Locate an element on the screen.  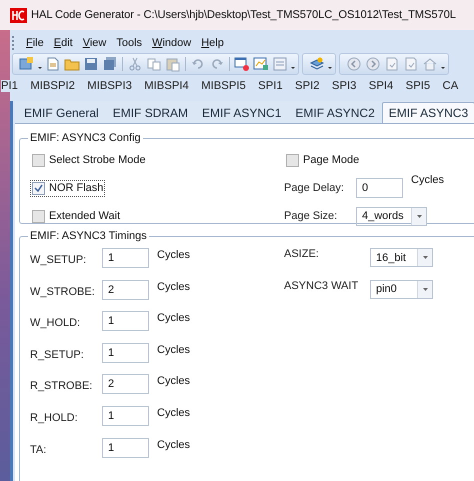
copy-icon is located at coordinates (154, 64).